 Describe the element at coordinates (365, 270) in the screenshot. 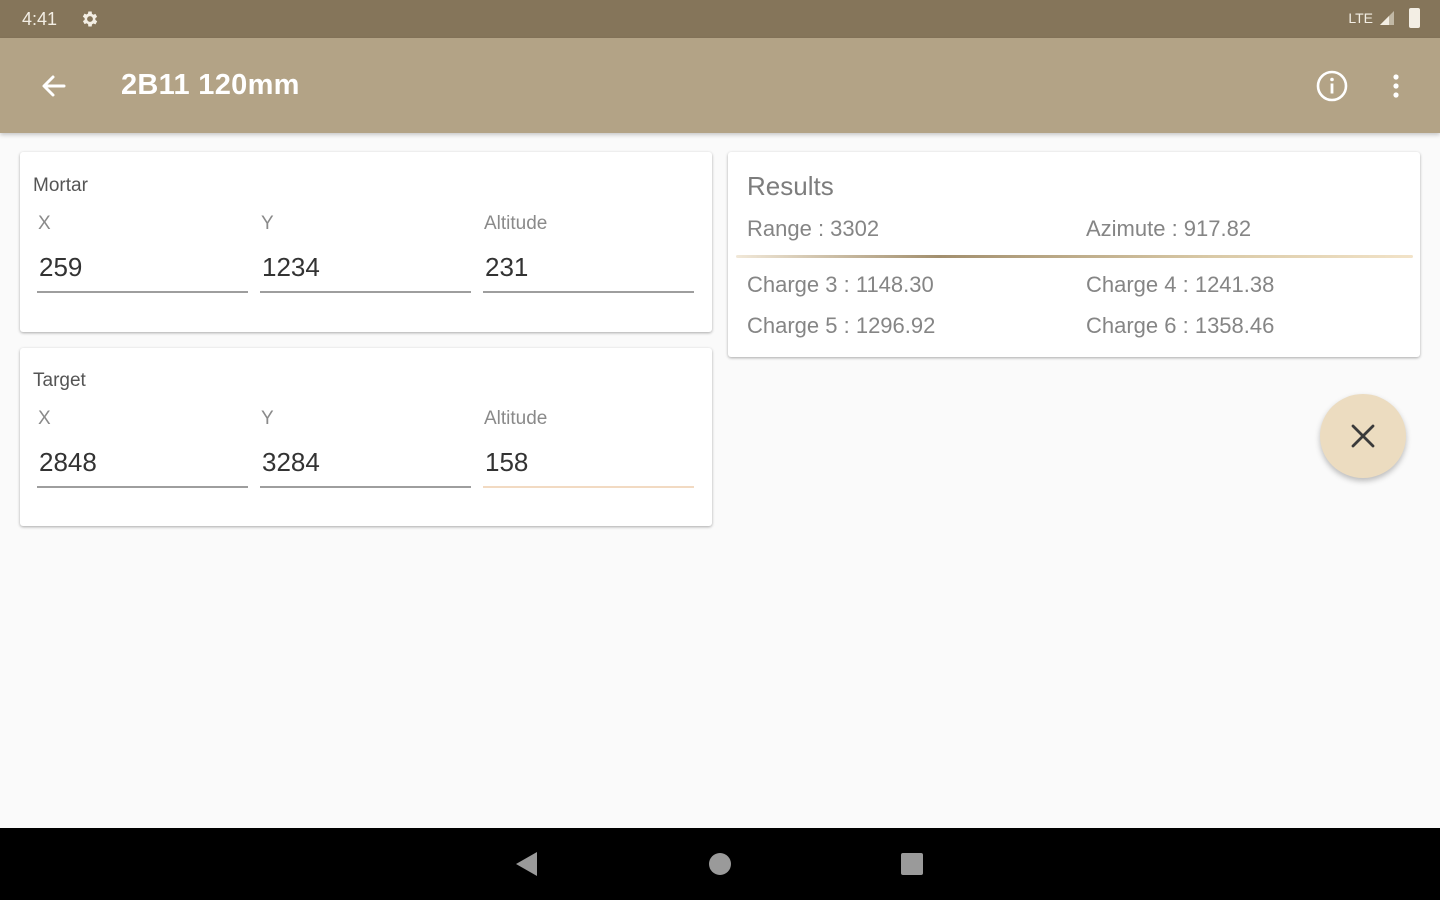

I see `mortar-y-input` at that location.